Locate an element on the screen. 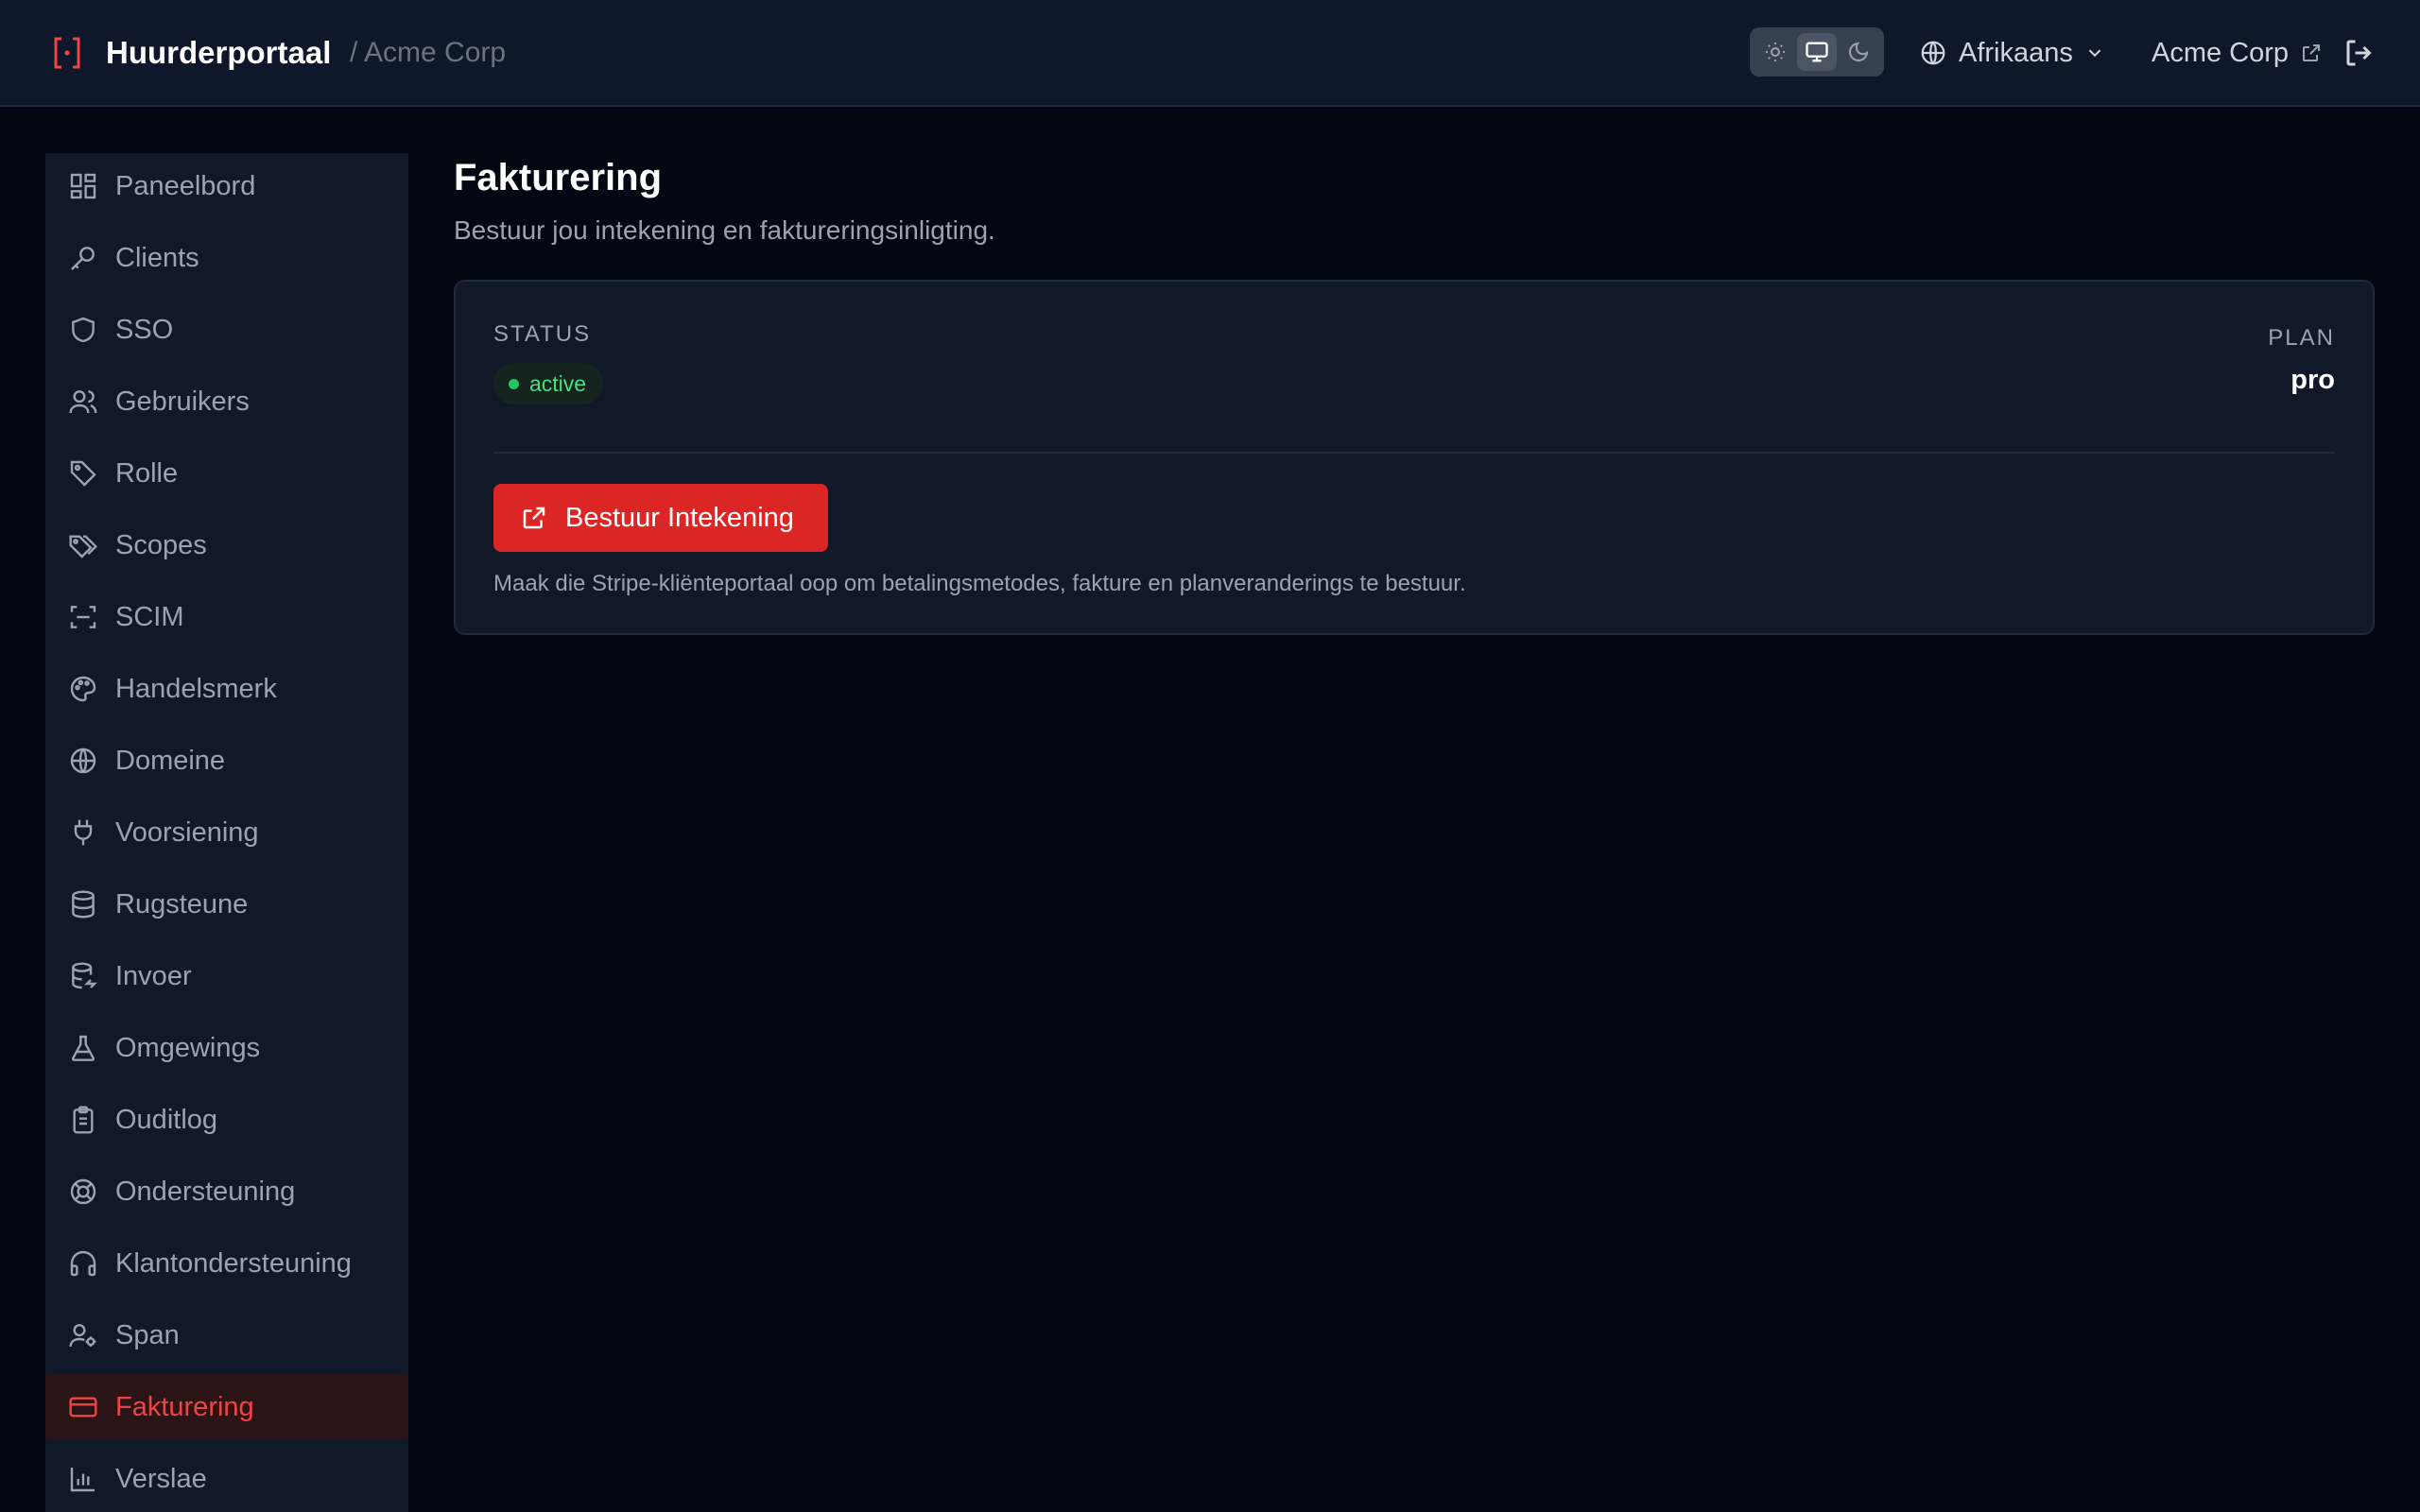  sidebar-item-fakturering: Fakturering is located at coordinates (226, 1407).